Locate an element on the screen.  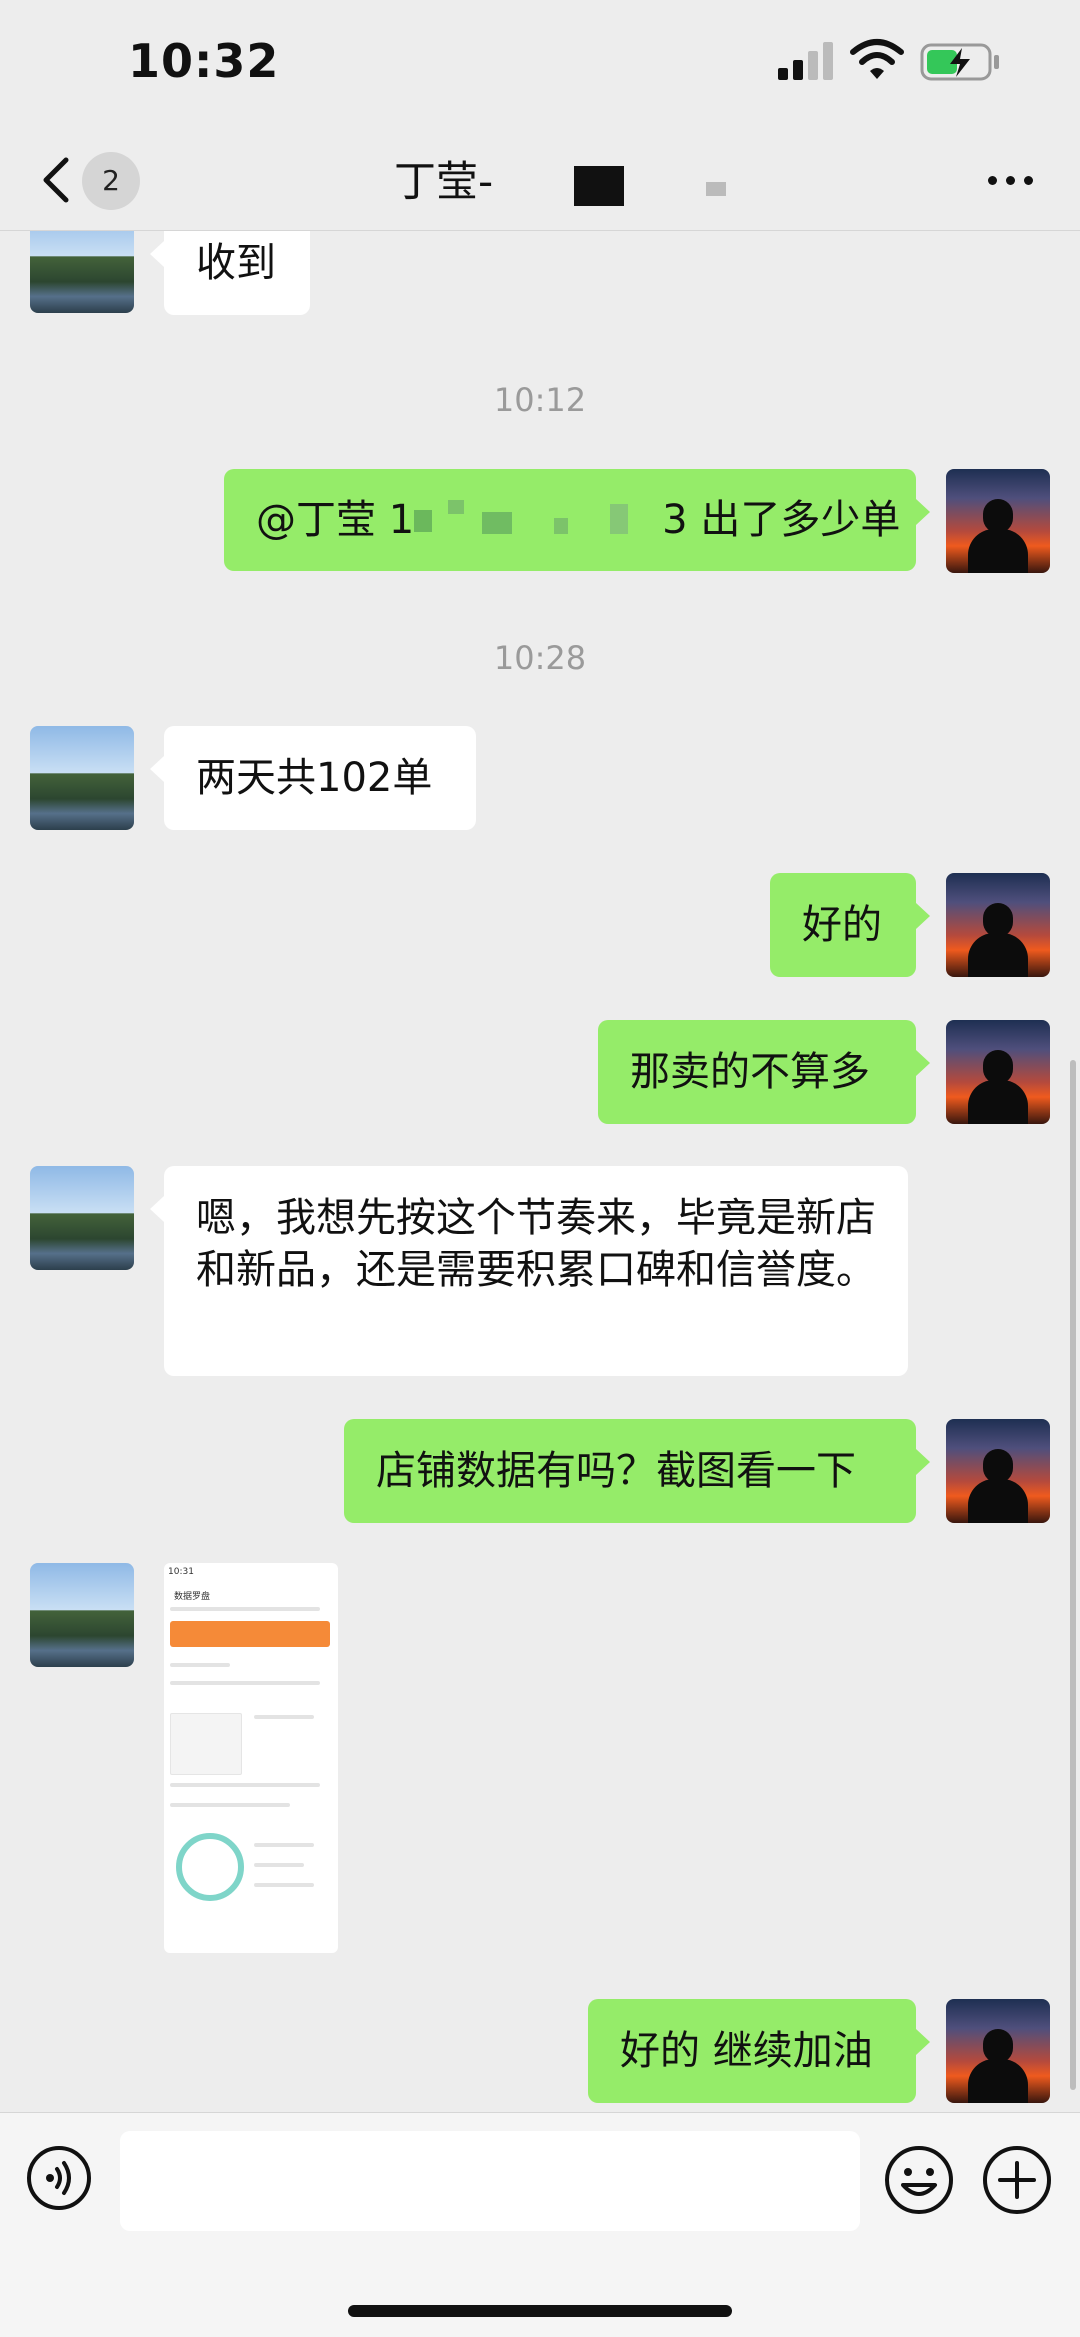
message-bubble-out: 那卖的不算多 is located at coordinates (764, 1072).